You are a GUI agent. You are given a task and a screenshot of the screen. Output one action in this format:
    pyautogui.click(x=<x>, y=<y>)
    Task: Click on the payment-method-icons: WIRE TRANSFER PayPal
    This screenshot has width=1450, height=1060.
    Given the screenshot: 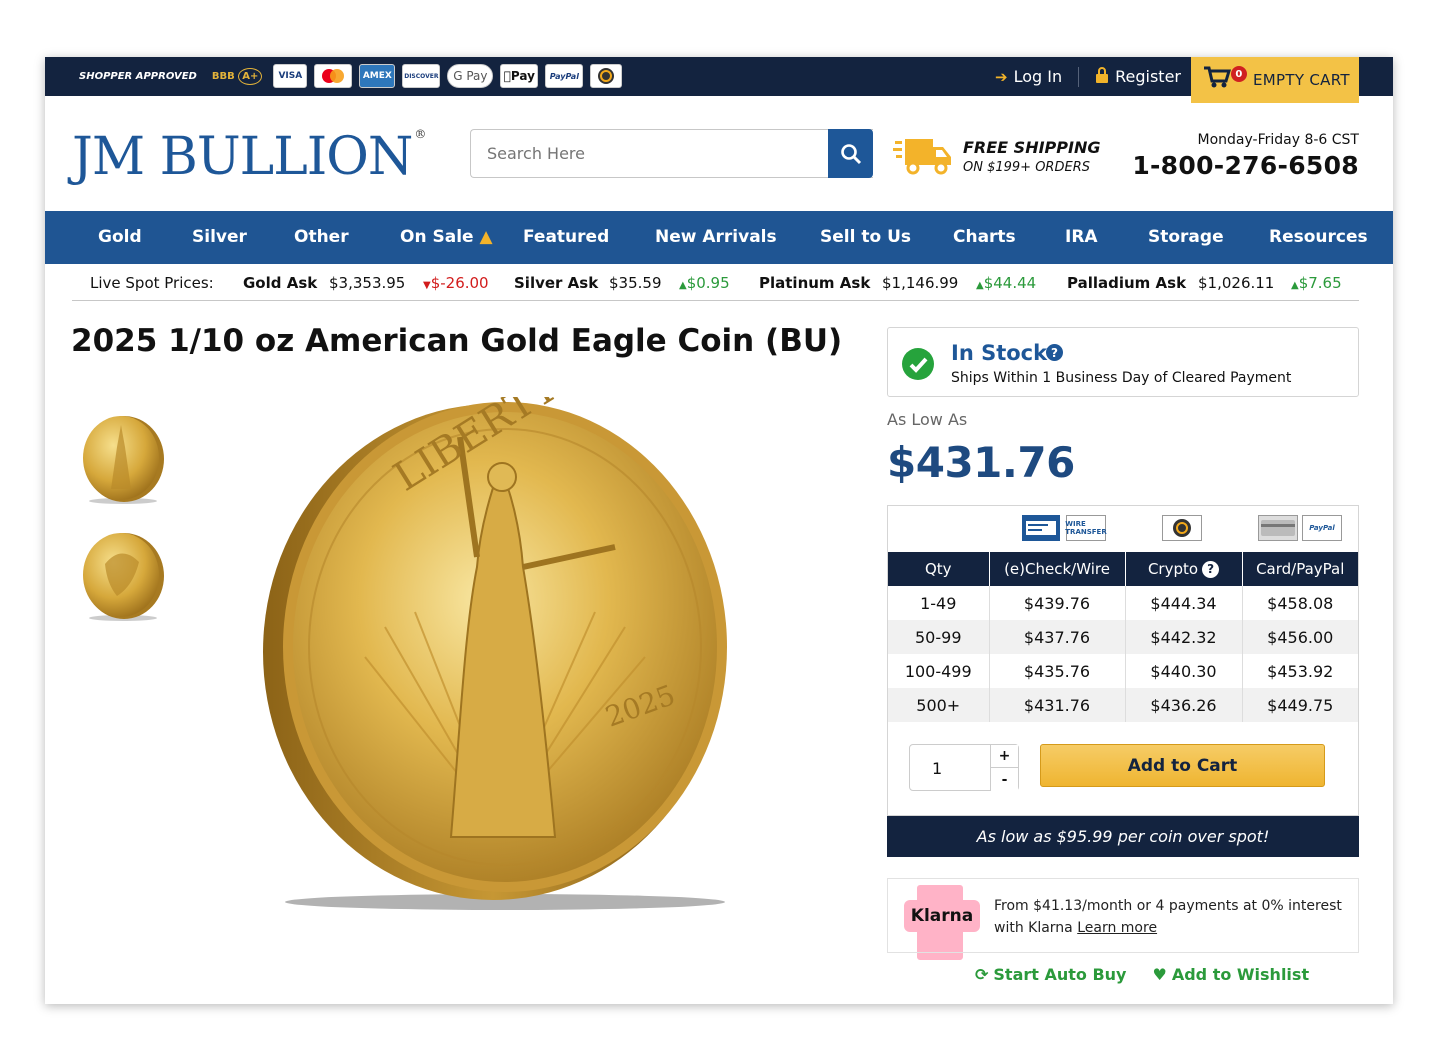 What is the action you would take?
    pyautogui.click(x=1123, y=529)
    